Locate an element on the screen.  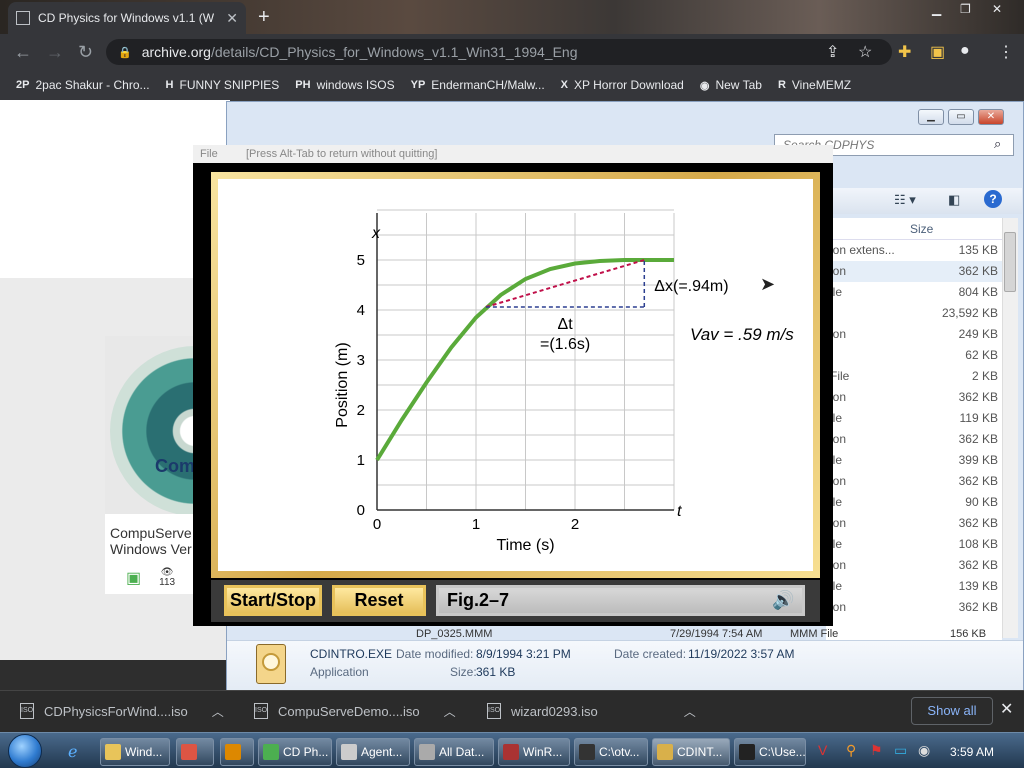
tray-monitor-icon: ▭ is located at coordinates (900, 750).